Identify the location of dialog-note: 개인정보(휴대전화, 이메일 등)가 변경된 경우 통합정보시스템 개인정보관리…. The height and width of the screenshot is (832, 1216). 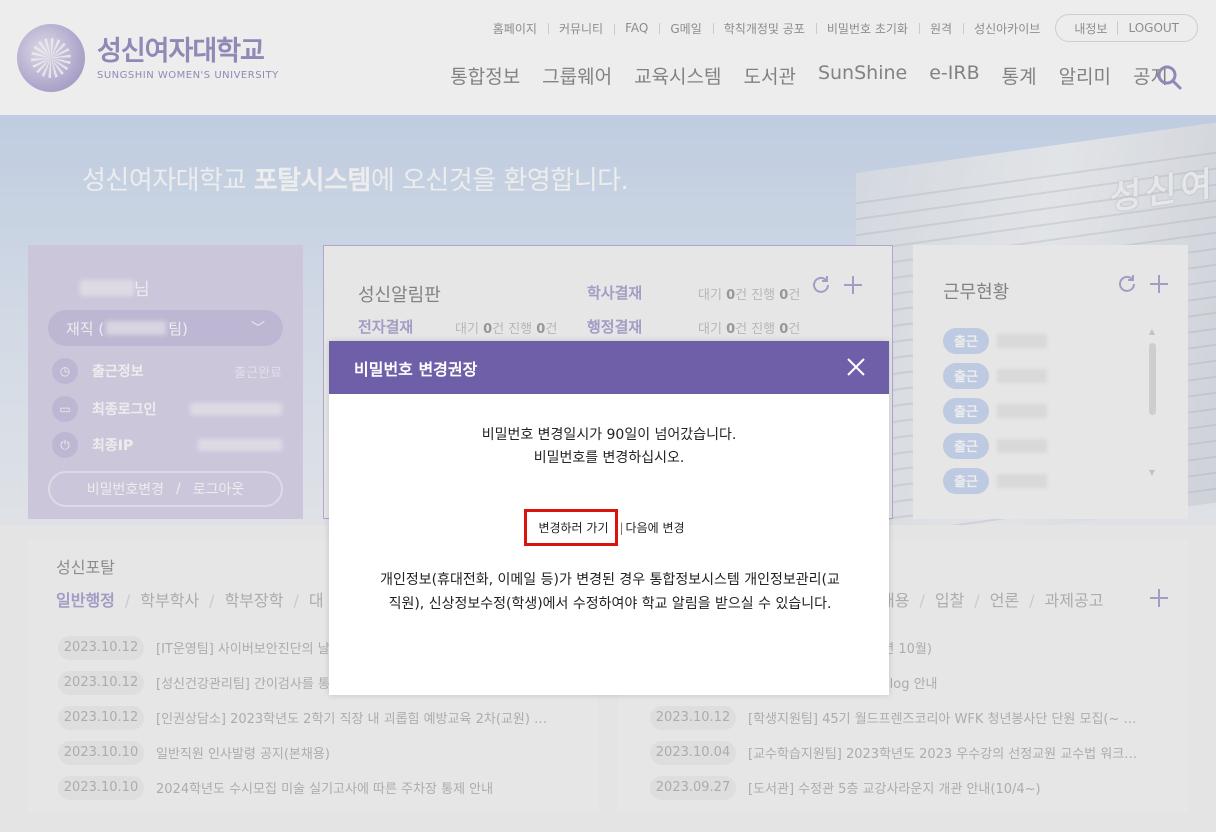
(610, 592).